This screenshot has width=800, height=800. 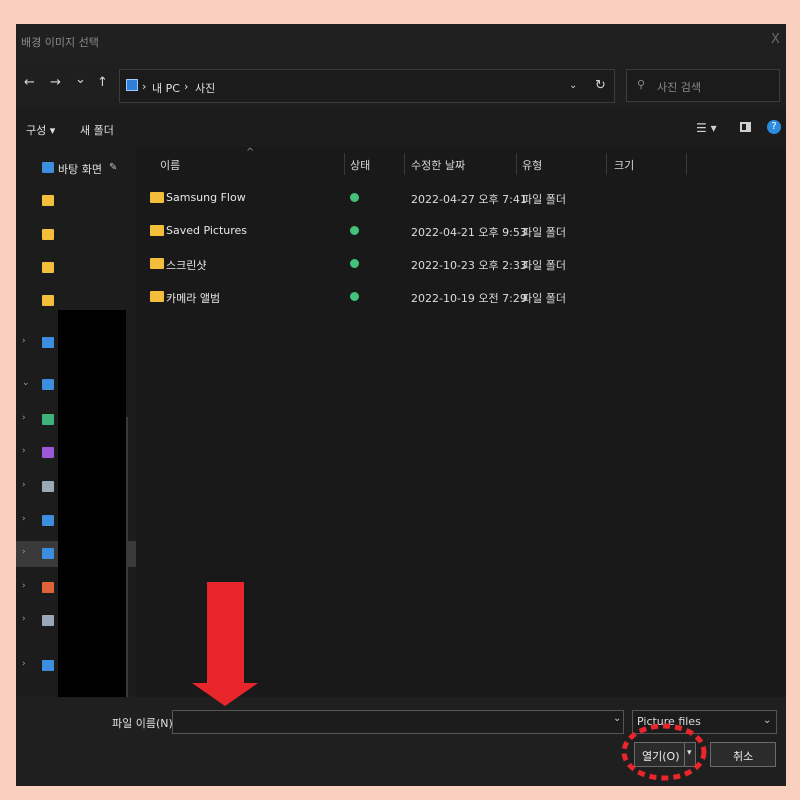 I want to click on file-name: 카메라 앨범, so click(x=193, y=298).